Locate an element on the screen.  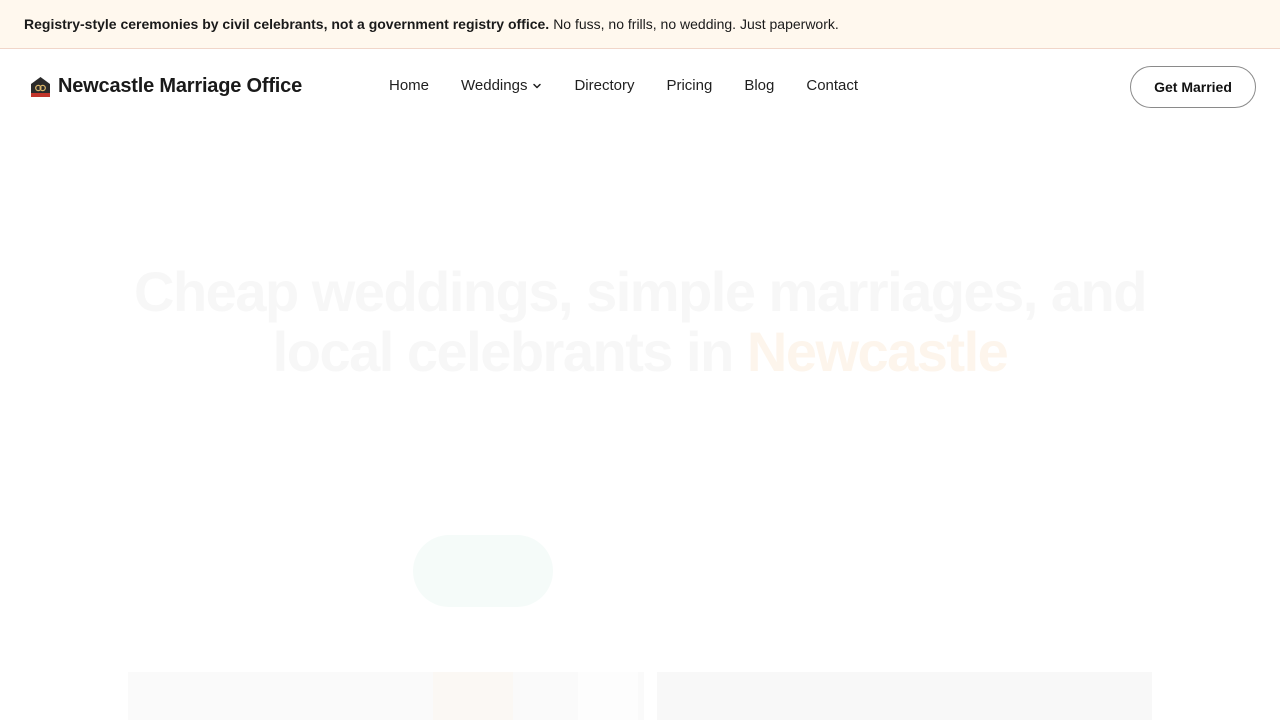
house-rings-icon is located at coordinates (40, 86).